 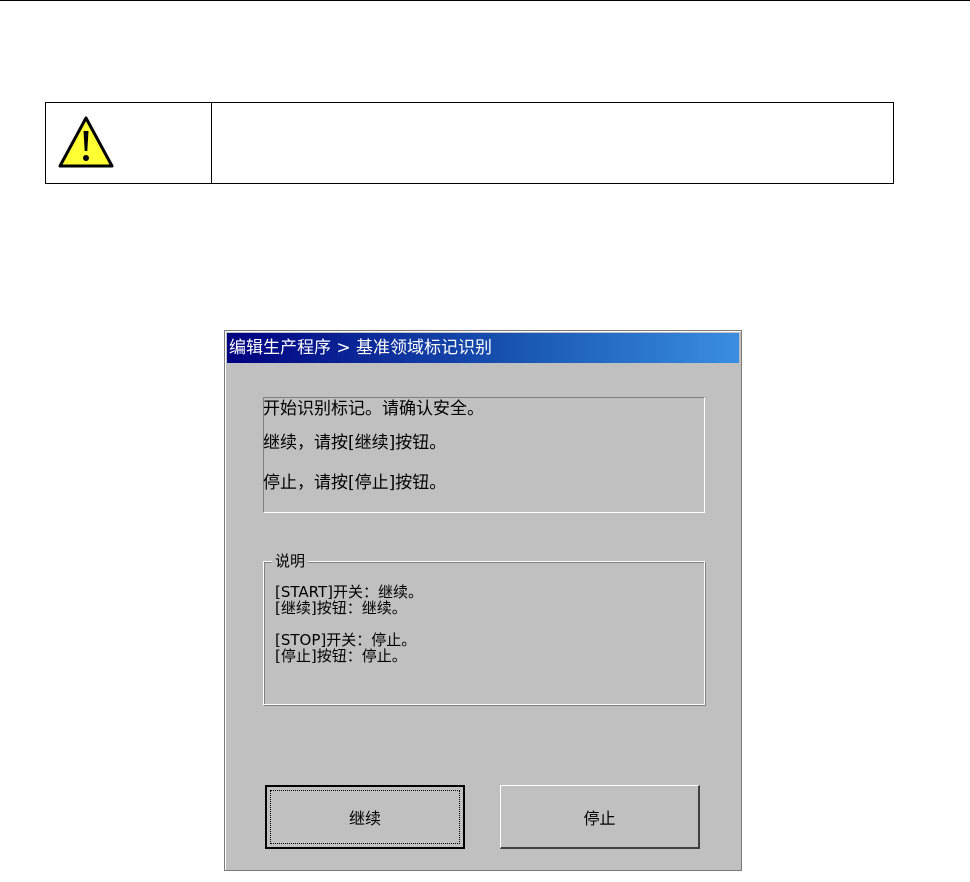 I want to click on continue-button: 继续, so click(x=365, y=817).